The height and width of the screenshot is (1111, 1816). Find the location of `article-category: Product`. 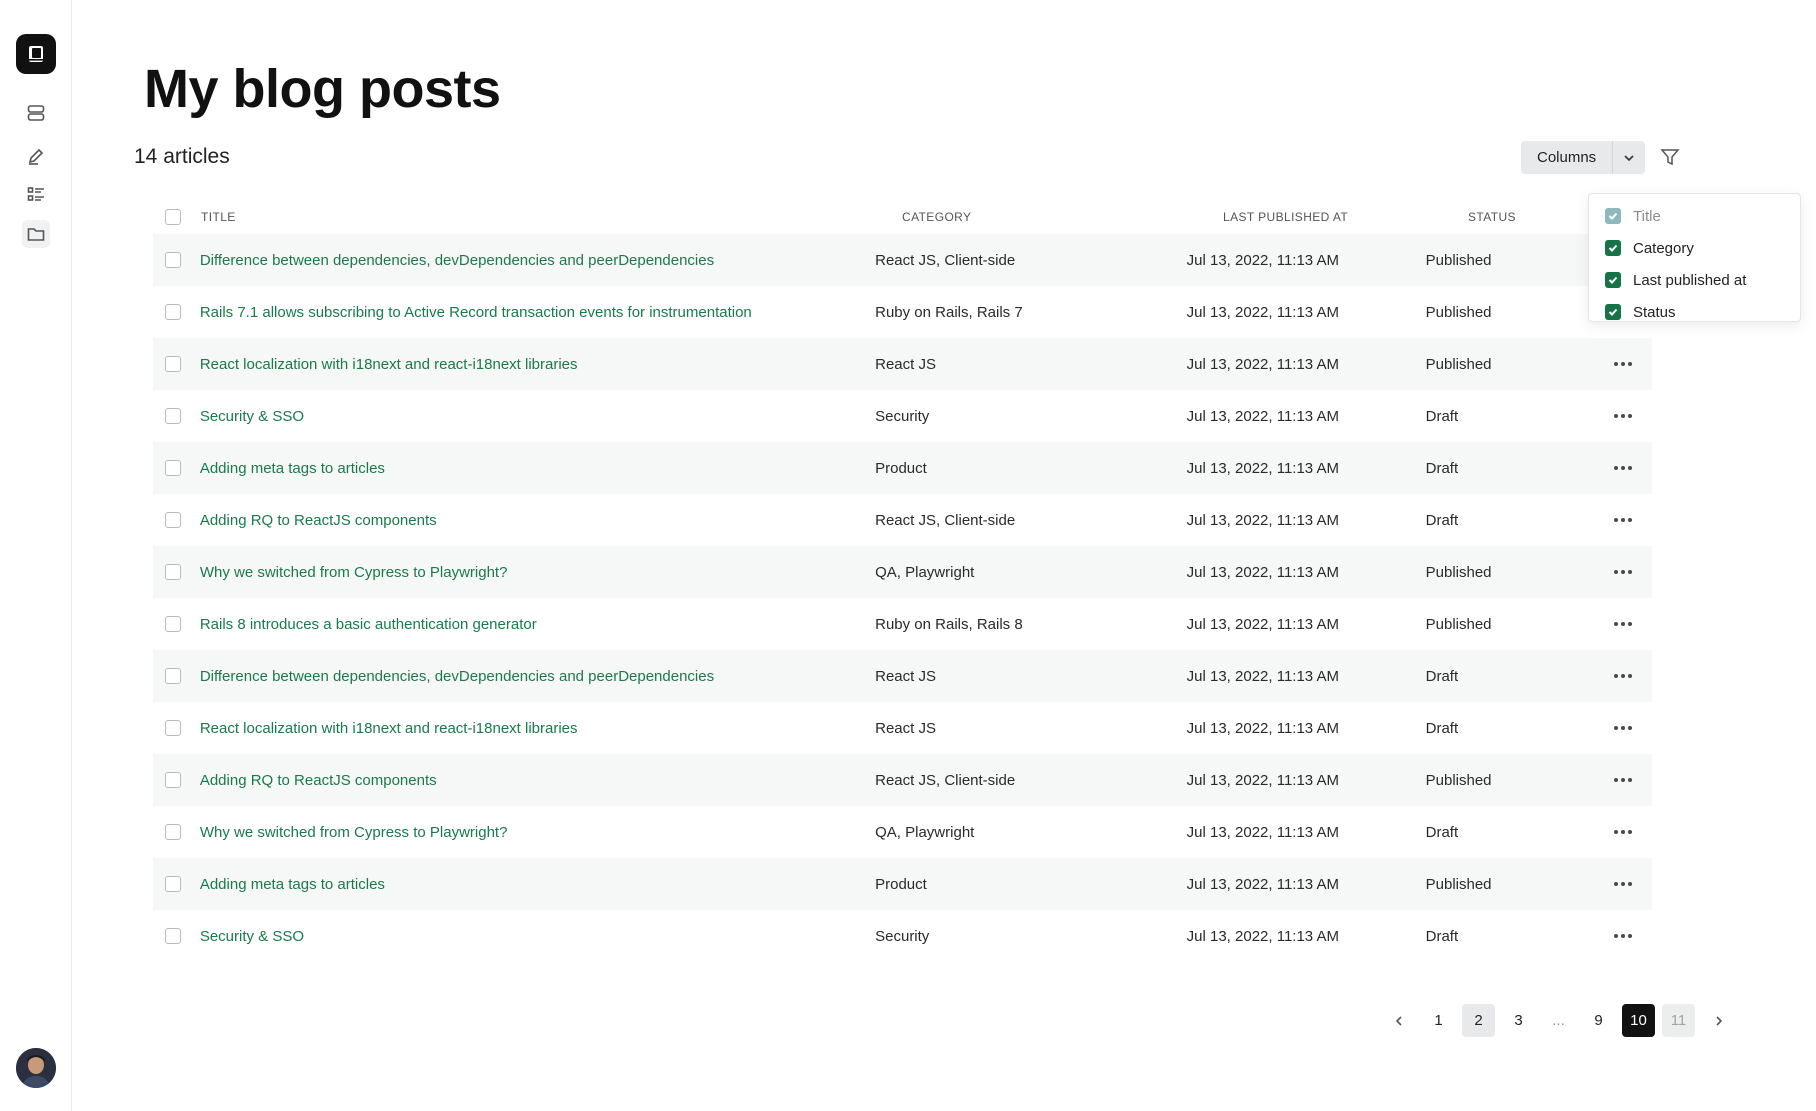

article-category: Product is located at coordinates (901, 884).